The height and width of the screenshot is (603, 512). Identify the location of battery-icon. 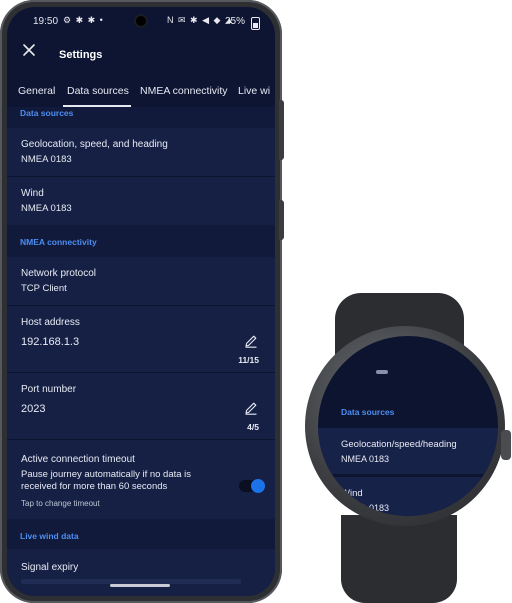
(255, 23).